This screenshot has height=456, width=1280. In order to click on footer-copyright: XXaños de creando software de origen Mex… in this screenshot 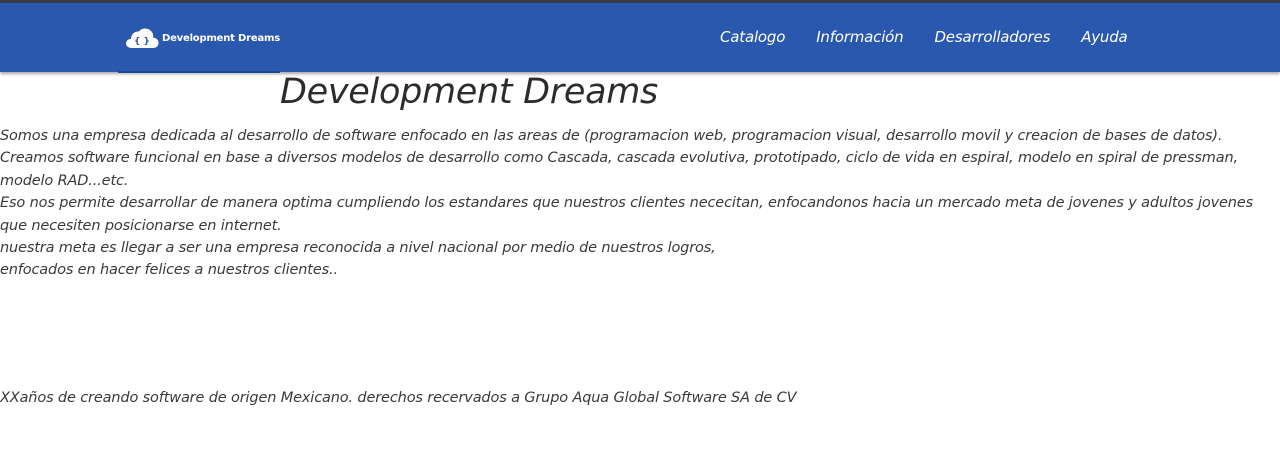, I will do `click(398, 398)`.